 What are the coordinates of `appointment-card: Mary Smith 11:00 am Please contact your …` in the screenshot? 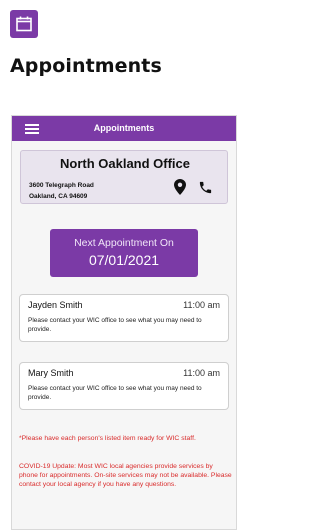 It's located at (124, 386).